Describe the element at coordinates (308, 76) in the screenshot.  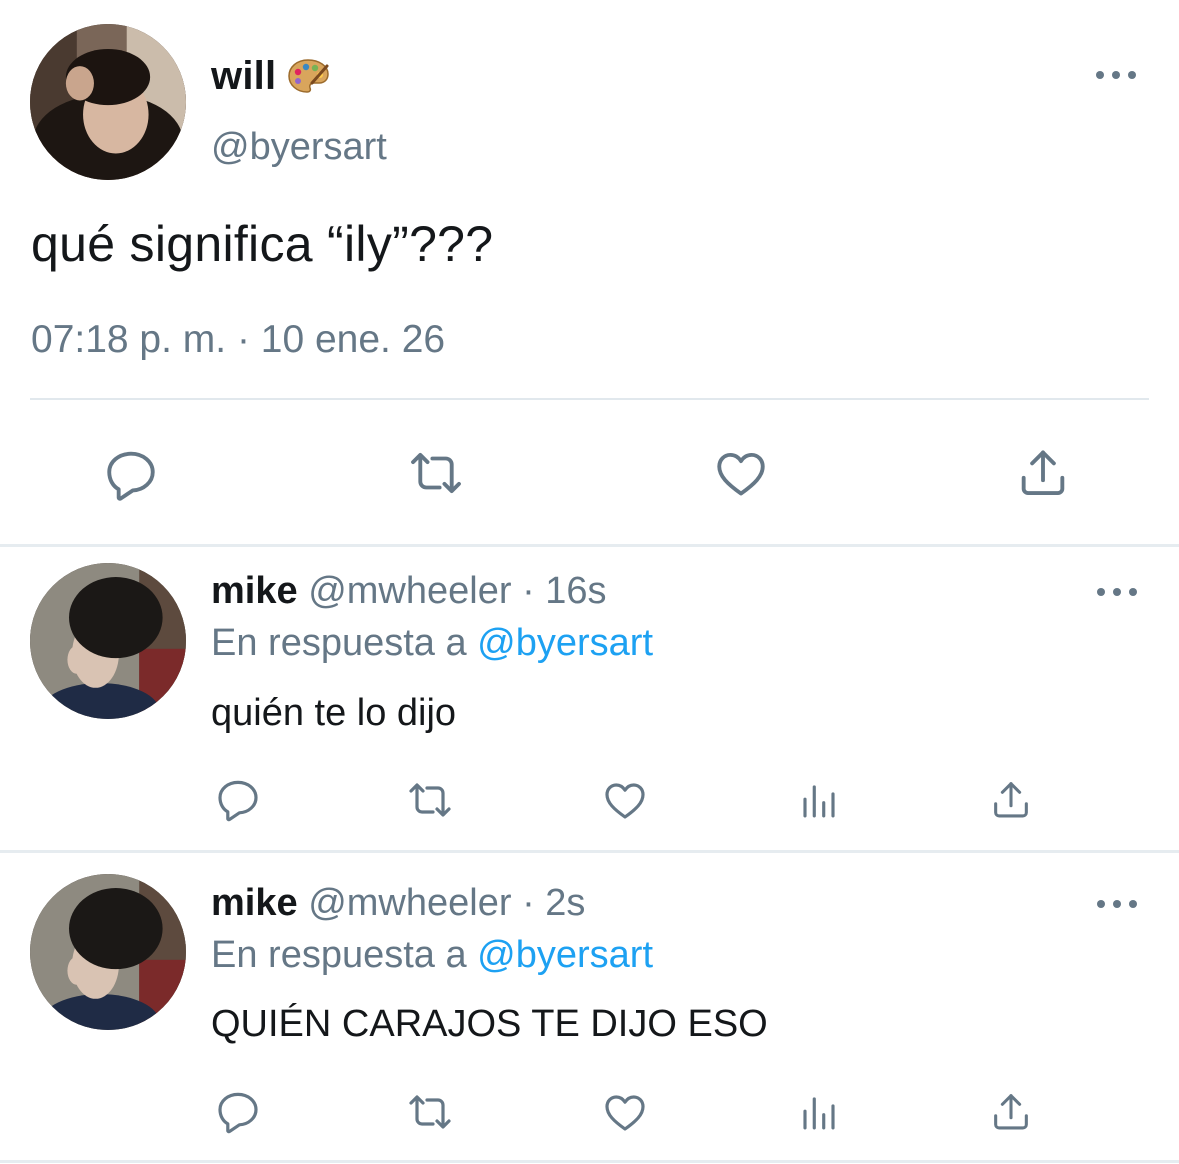
I see `palette-icon` at that location.